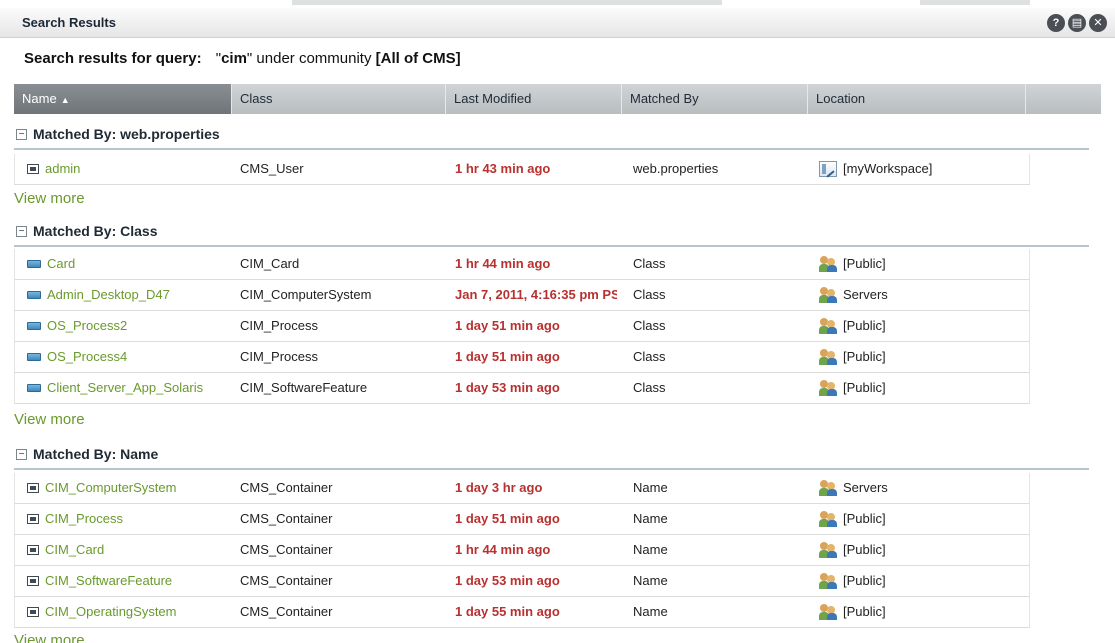 The width and height of the screenshot is (1115, 643). I want to click on group-header-class: − Matched By: Class, so click(551, 232).